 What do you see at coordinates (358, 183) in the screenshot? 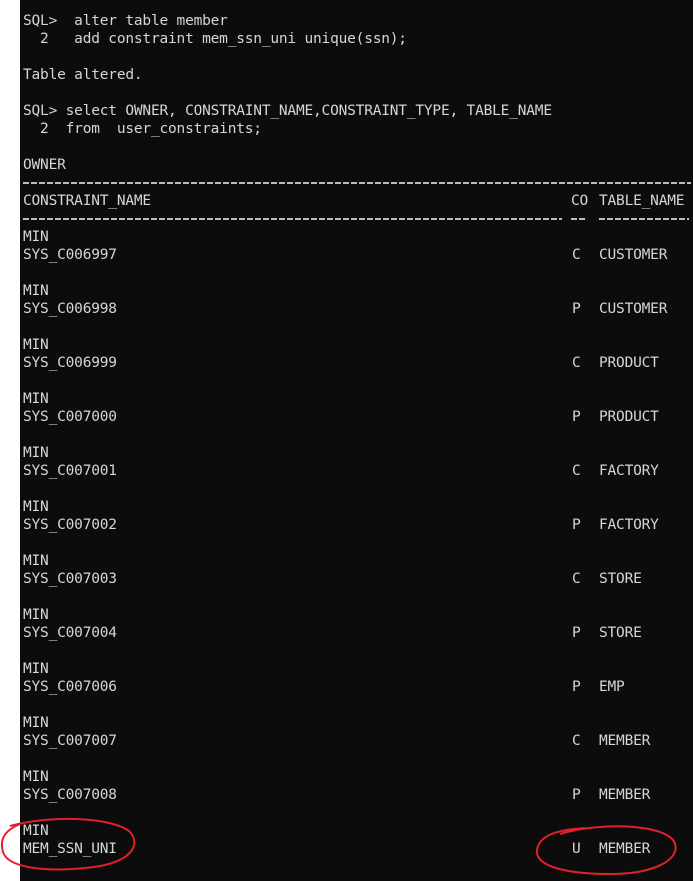
I see `separator-owner` at bounding box center [358, 183].